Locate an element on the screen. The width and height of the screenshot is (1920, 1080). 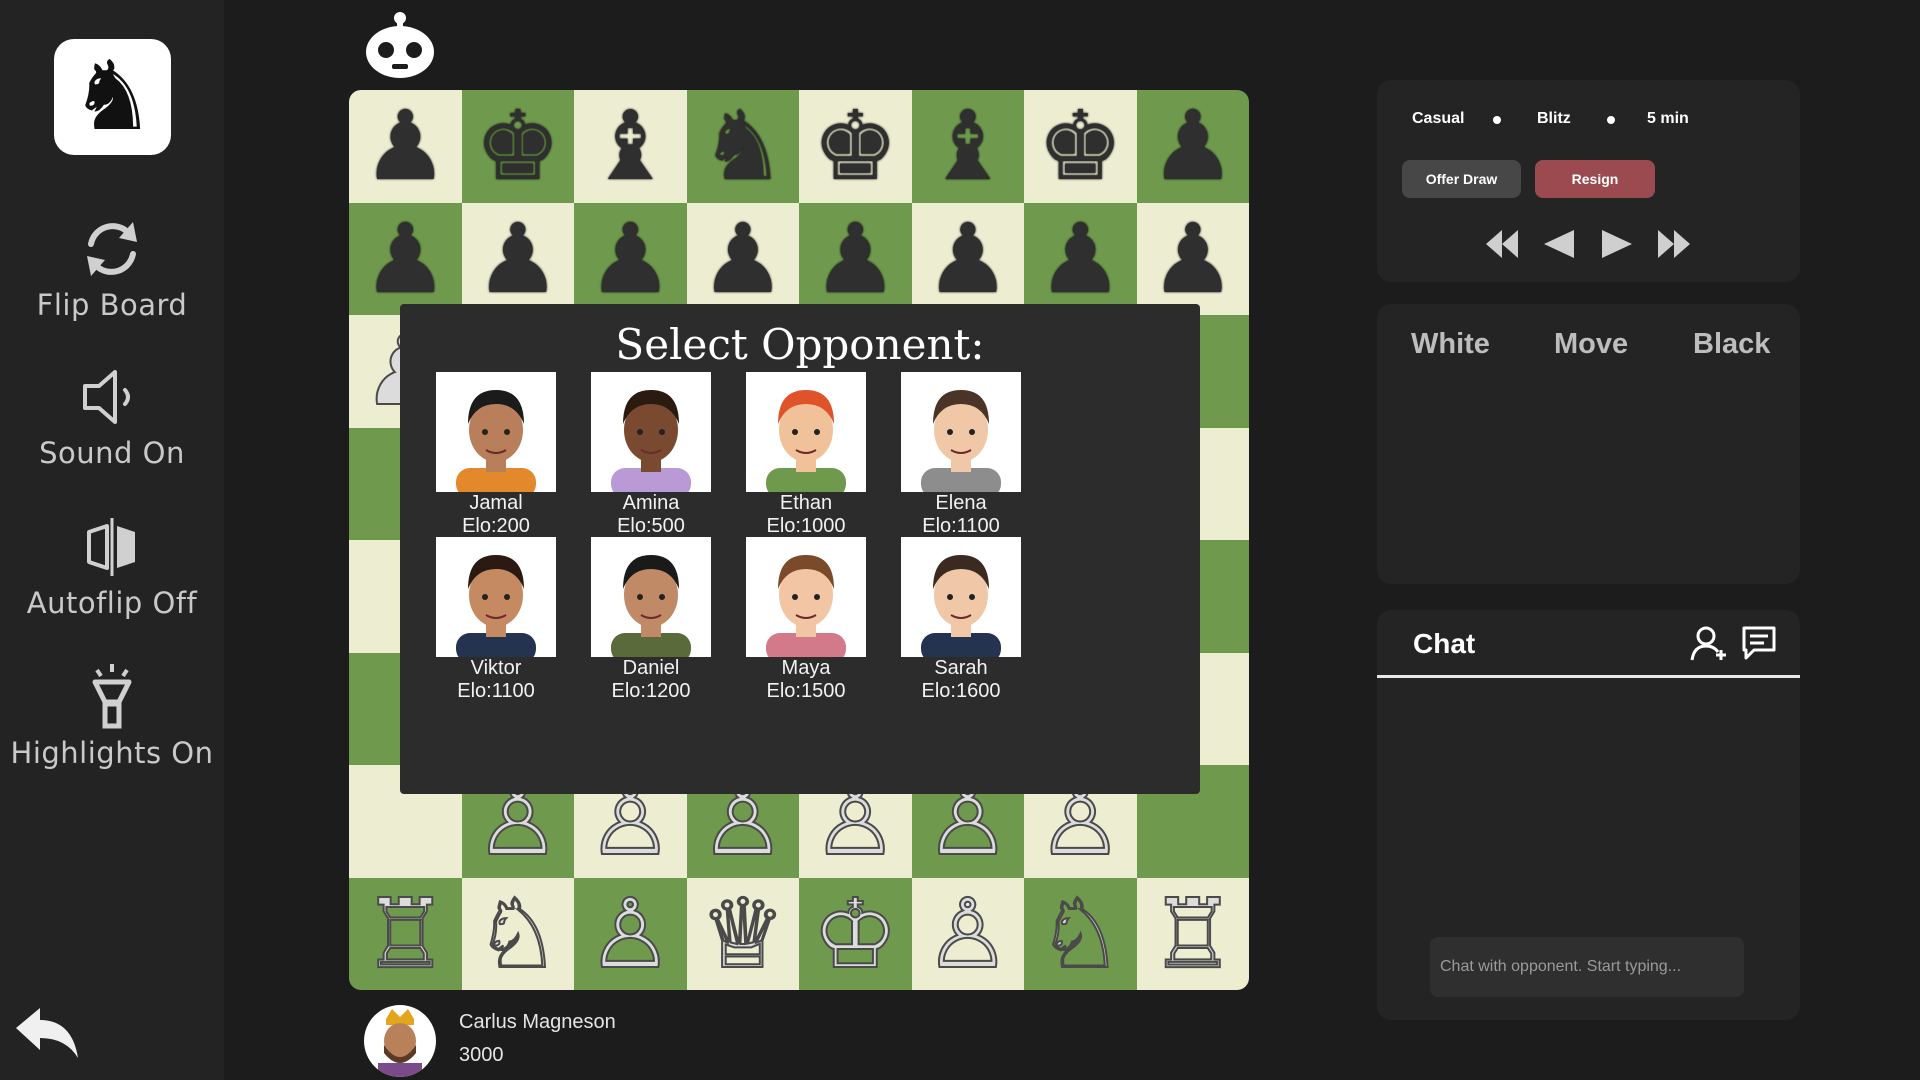
square-h1: ♖ is located at coordinates (1192, 933).